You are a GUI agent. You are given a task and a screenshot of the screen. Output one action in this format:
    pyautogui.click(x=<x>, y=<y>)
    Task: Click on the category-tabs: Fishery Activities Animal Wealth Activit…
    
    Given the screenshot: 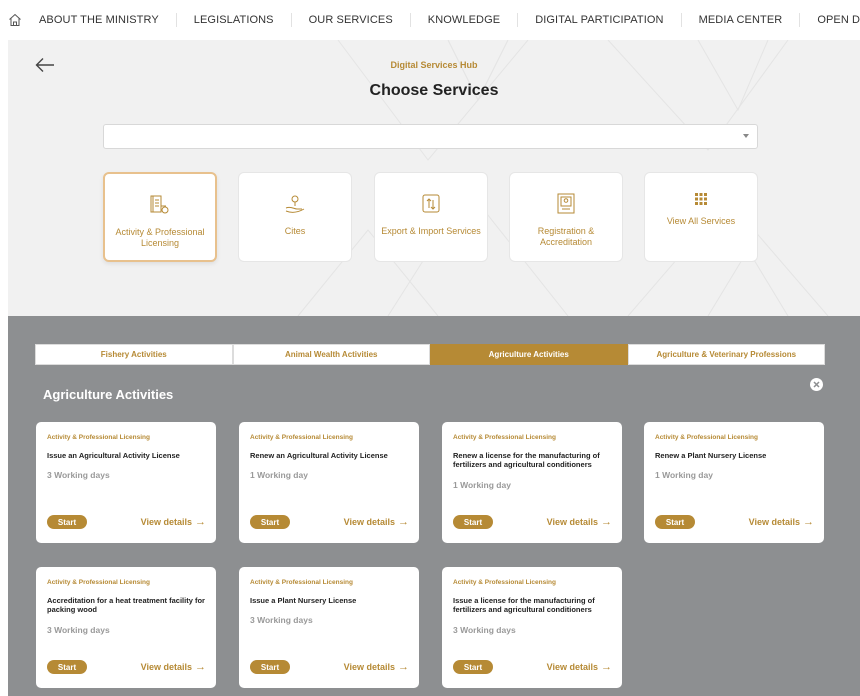 What is the action you would take?
    pyautogui.click(x=430, y=354)
    